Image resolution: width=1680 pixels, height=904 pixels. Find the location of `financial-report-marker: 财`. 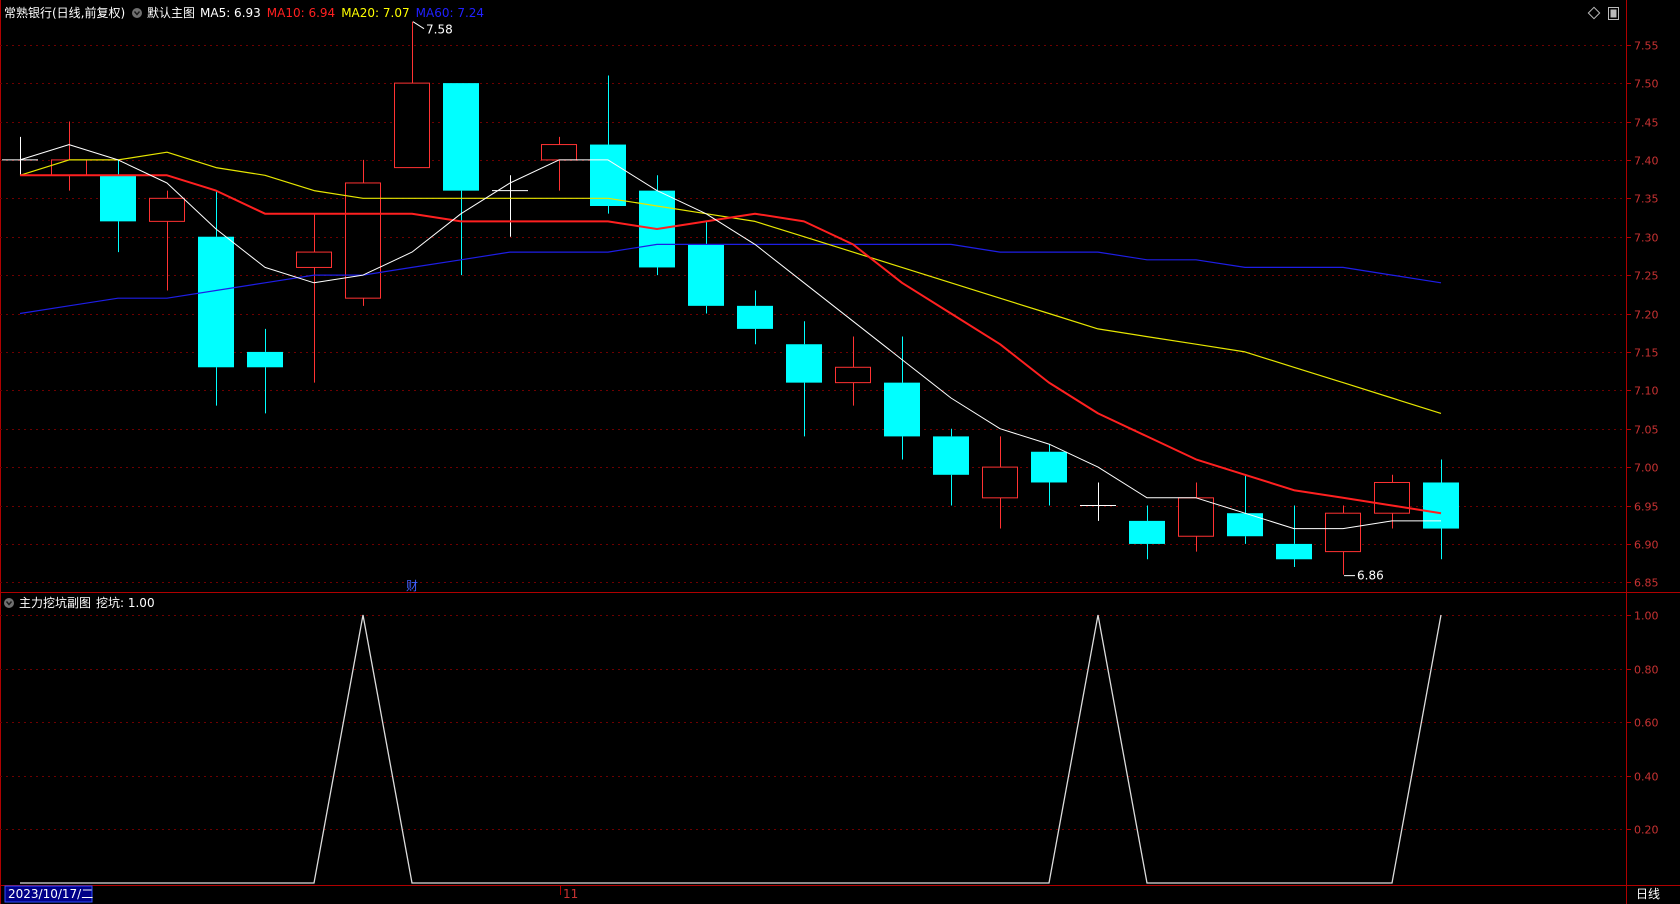

financial-report-marker: 财 is located at coordinates (412, 586).